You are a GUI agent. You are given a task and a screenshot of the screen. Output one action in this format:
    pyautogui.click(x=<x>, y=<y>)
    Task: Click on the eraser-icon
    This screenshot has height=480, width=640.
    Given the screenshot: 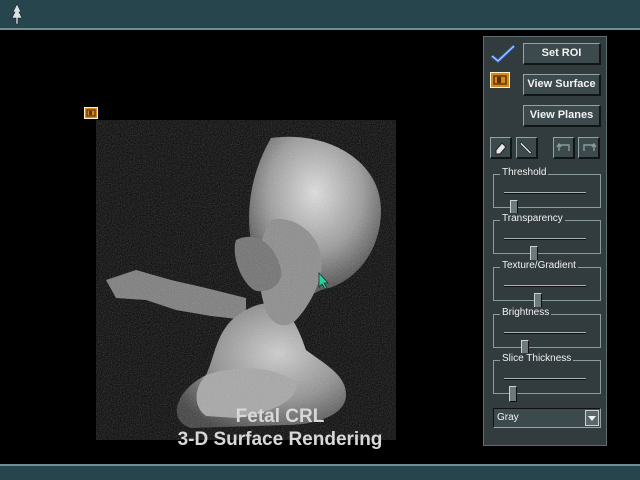 What is the action you would take?
    pyautogui.click(x=501, y=148)
    